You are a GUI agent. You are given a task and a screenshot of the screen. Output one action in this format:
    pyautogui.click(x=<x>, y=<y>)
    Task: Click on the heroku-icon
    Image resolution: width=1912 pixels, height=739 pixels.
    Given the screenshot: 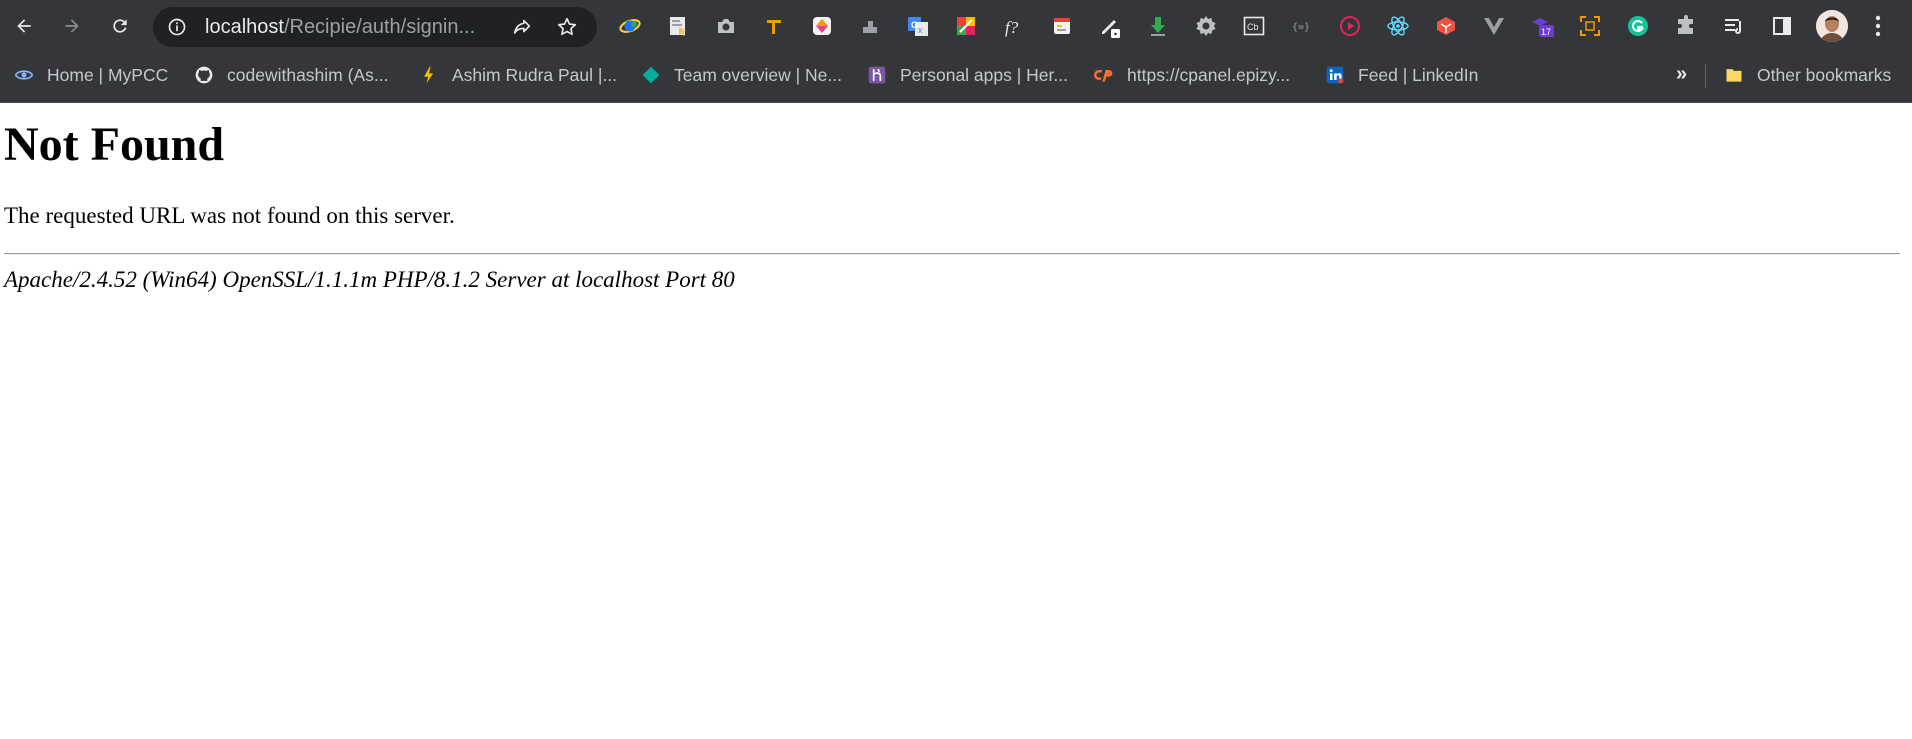 What is the action you would take?
    pyautogui.click(x=877, y=75)
    